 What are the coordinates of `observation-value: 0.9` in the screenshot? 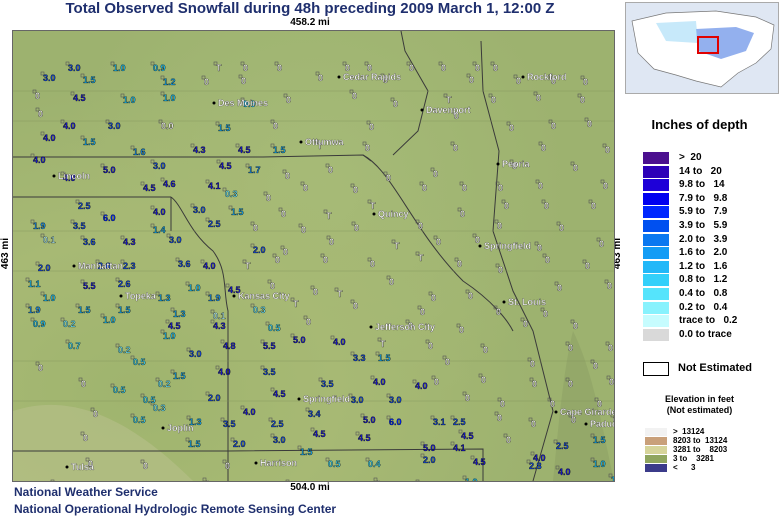 It's located at (39, 324).